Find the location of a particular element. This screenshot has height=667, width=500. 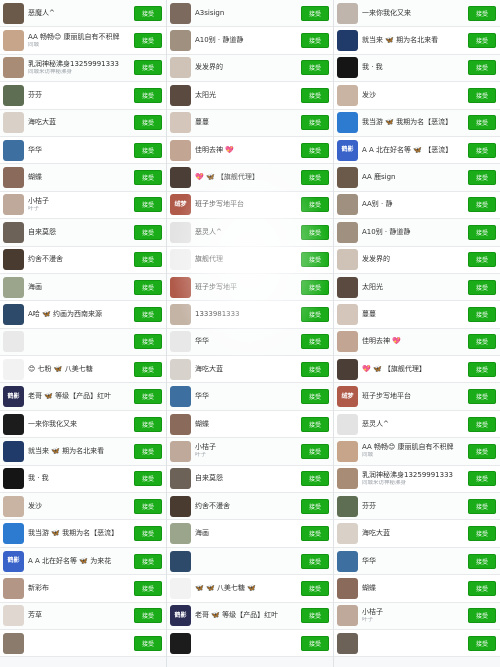

friend-request-row: A3sisign 接受 is located at coordinates (250, 14).